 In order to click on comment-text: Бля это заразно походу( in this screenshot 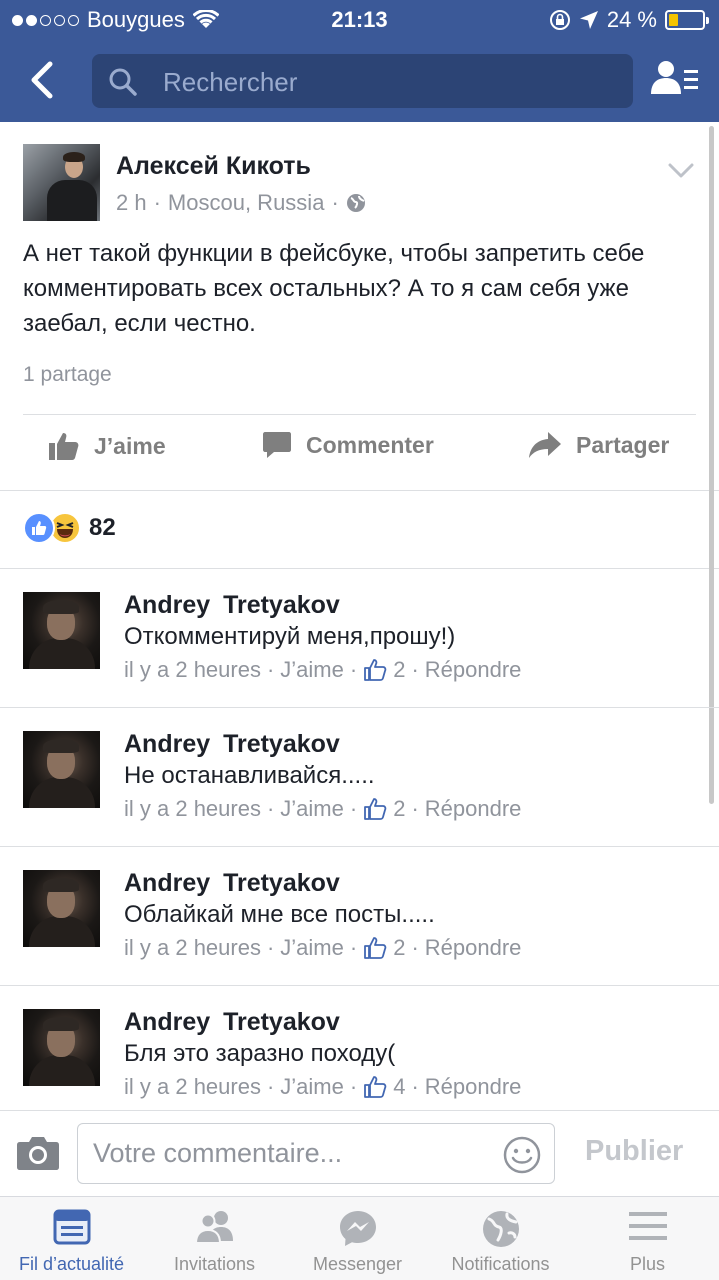, I will do `click(260, 1053)`.